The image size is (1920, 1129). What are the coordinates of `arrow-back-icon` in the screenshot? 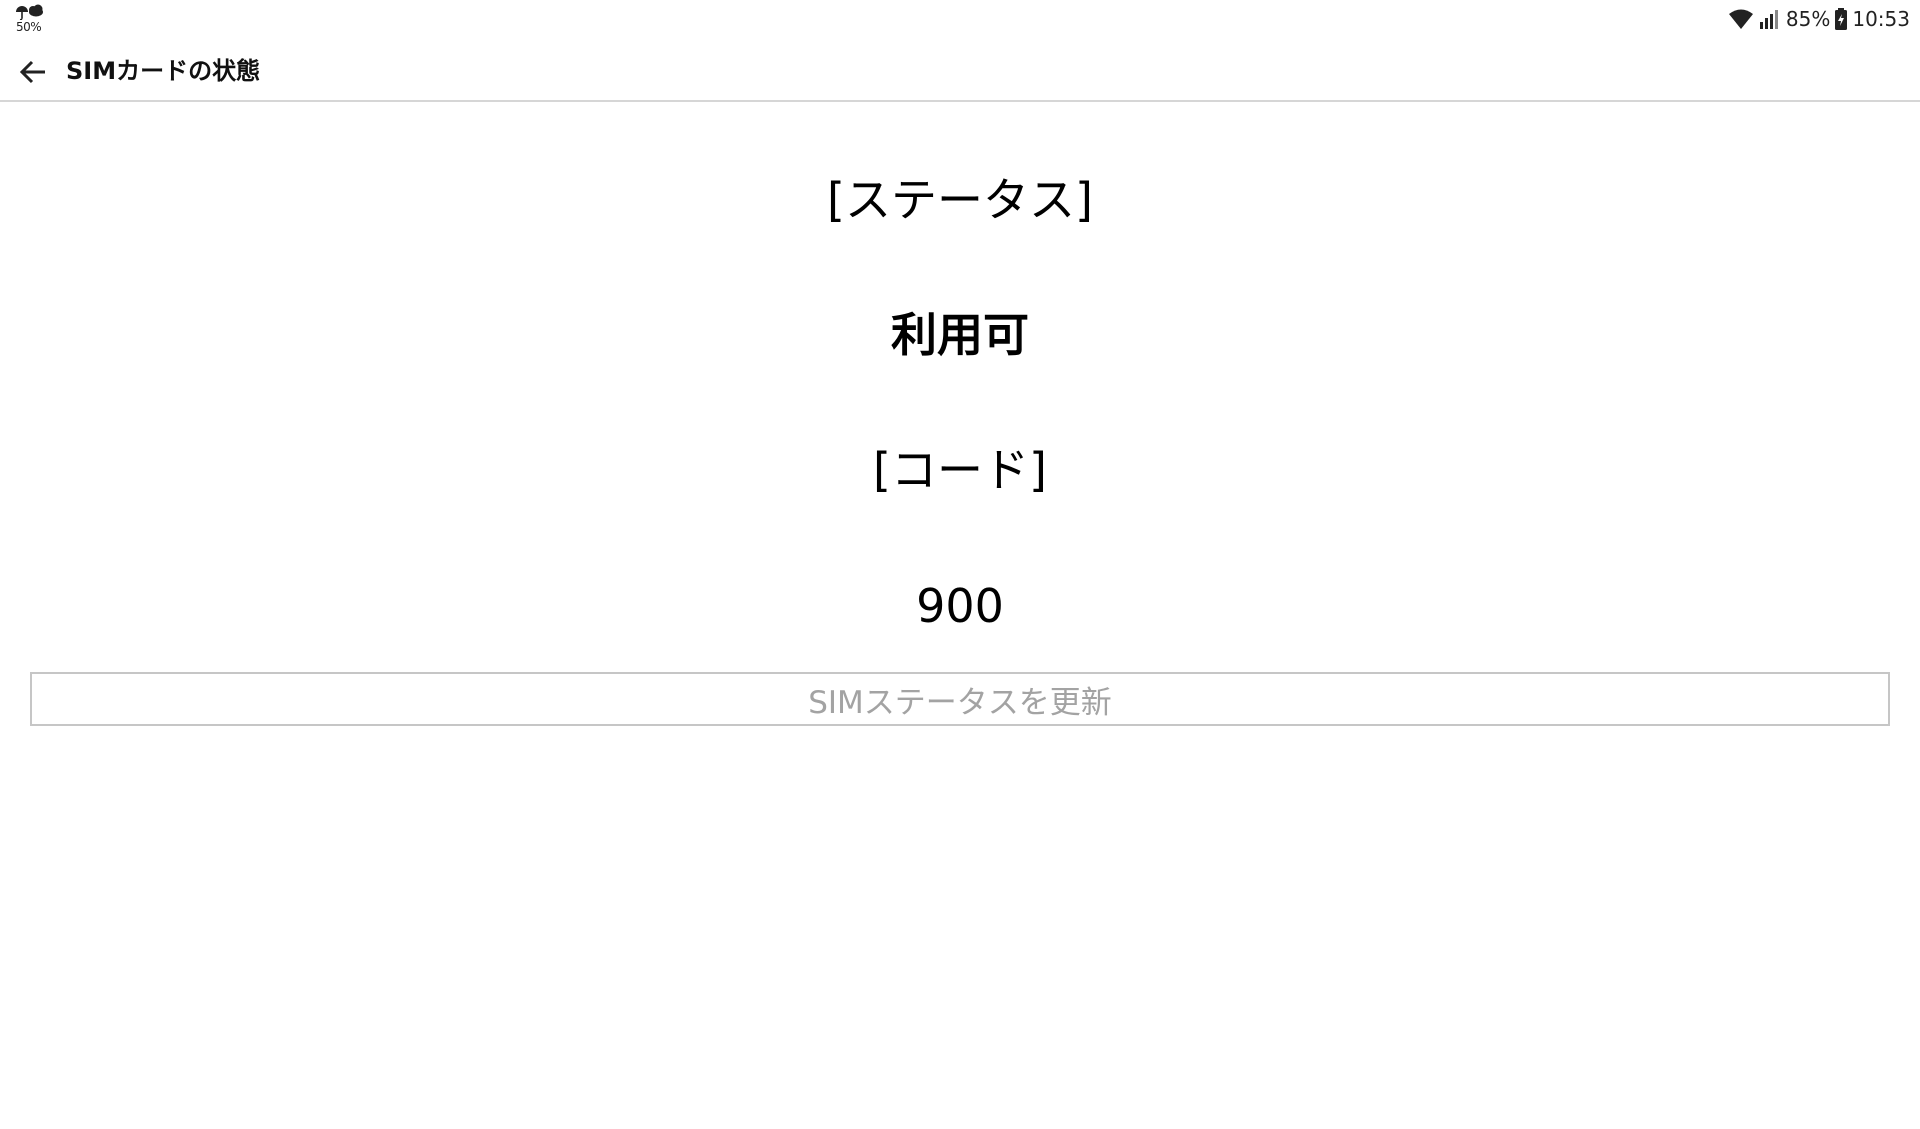 It's located at (32, 72).